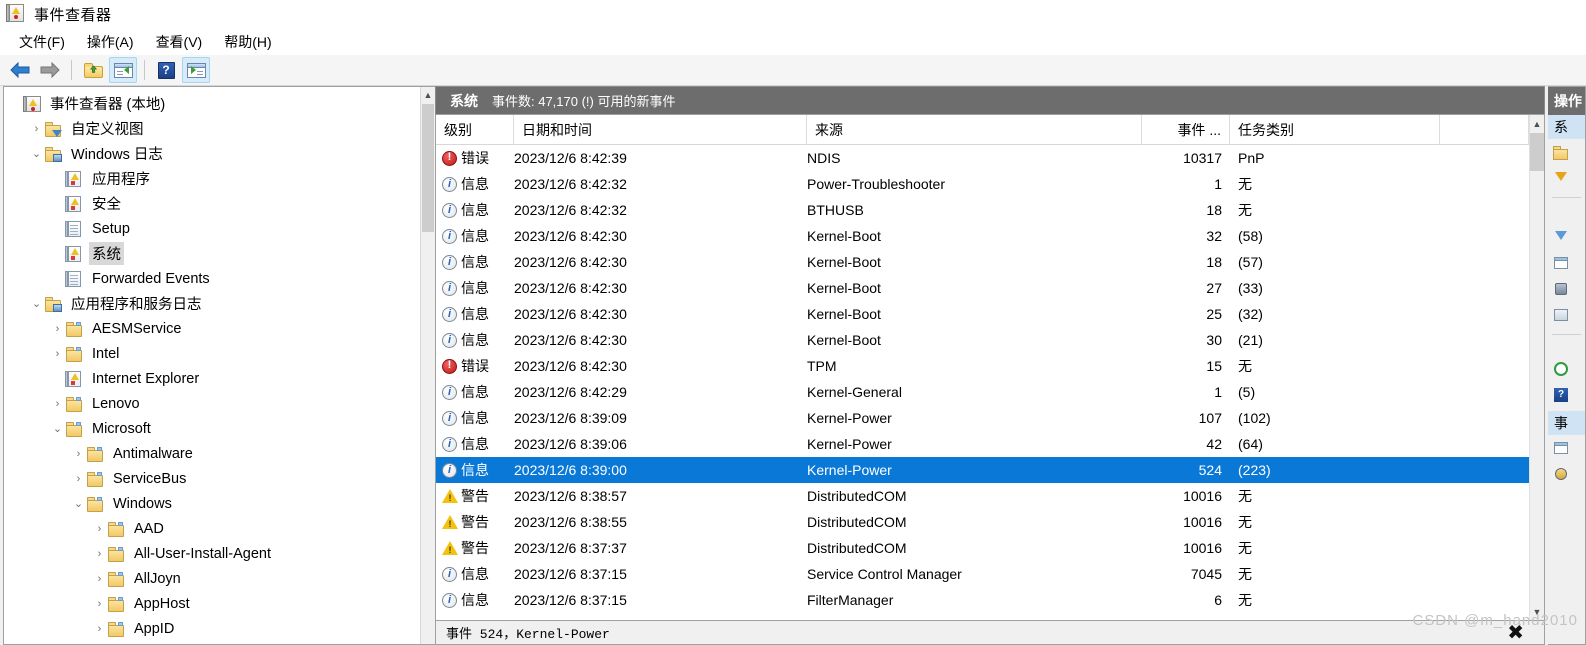  What do you see at coordinates (42, 42) in the screenshot?
I see `menu-file: 文件(F)` at bounding box center [42, 42].